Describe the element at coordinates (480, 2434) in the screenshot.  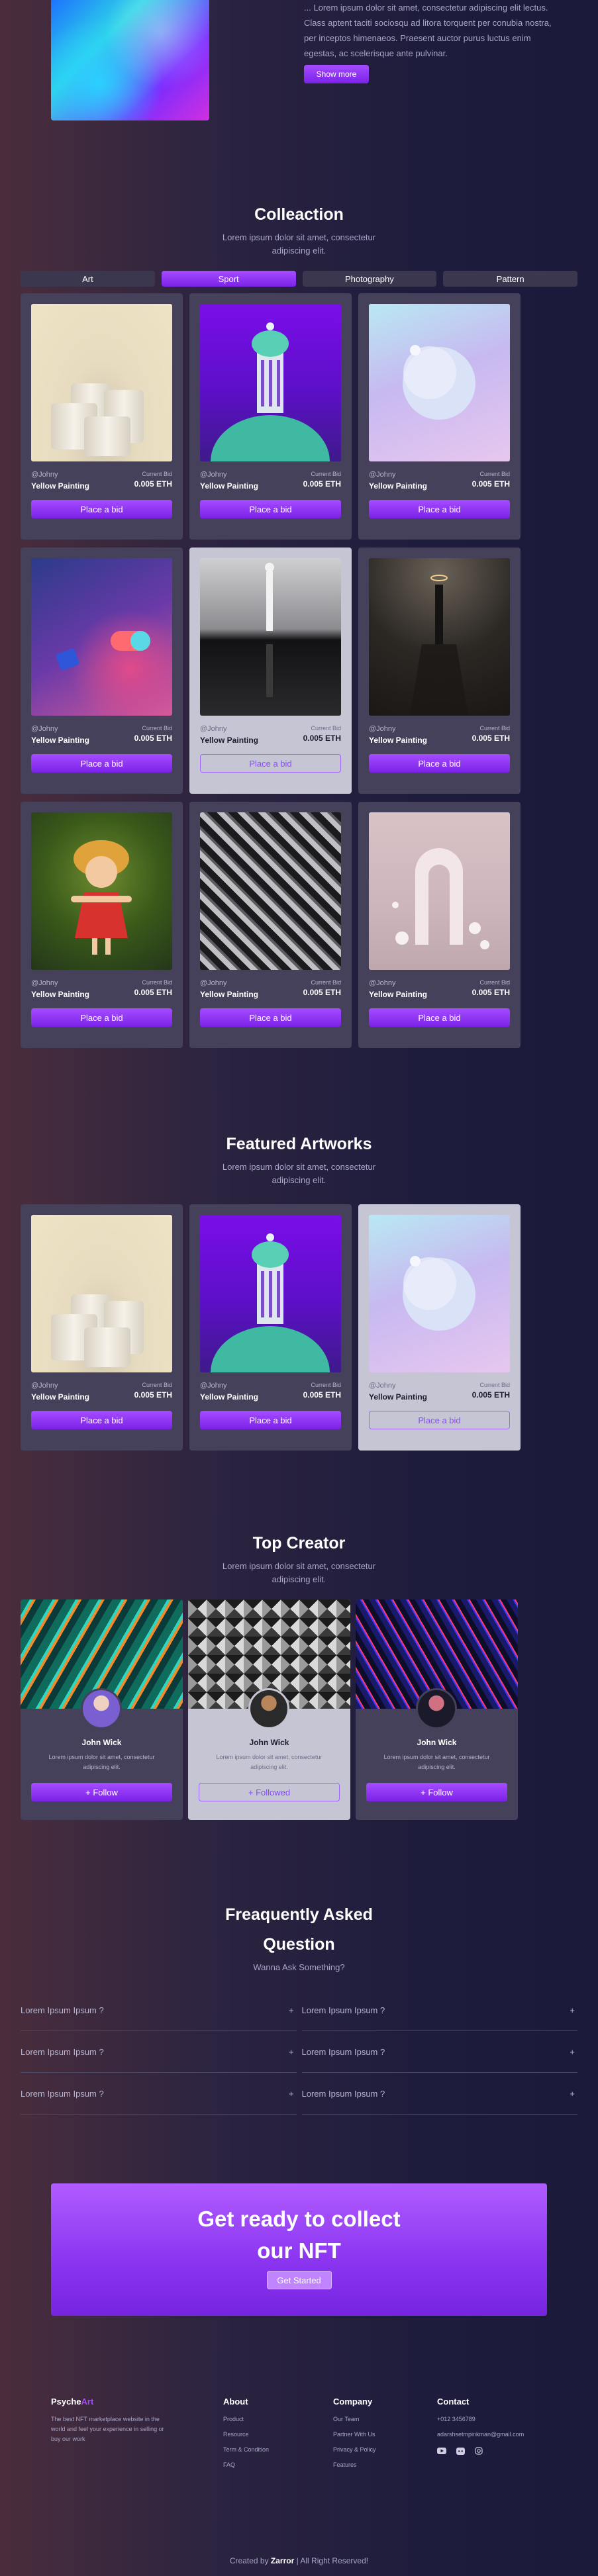
I see `footer-email: adarshsetmpinkman@gmail.com` at that location.